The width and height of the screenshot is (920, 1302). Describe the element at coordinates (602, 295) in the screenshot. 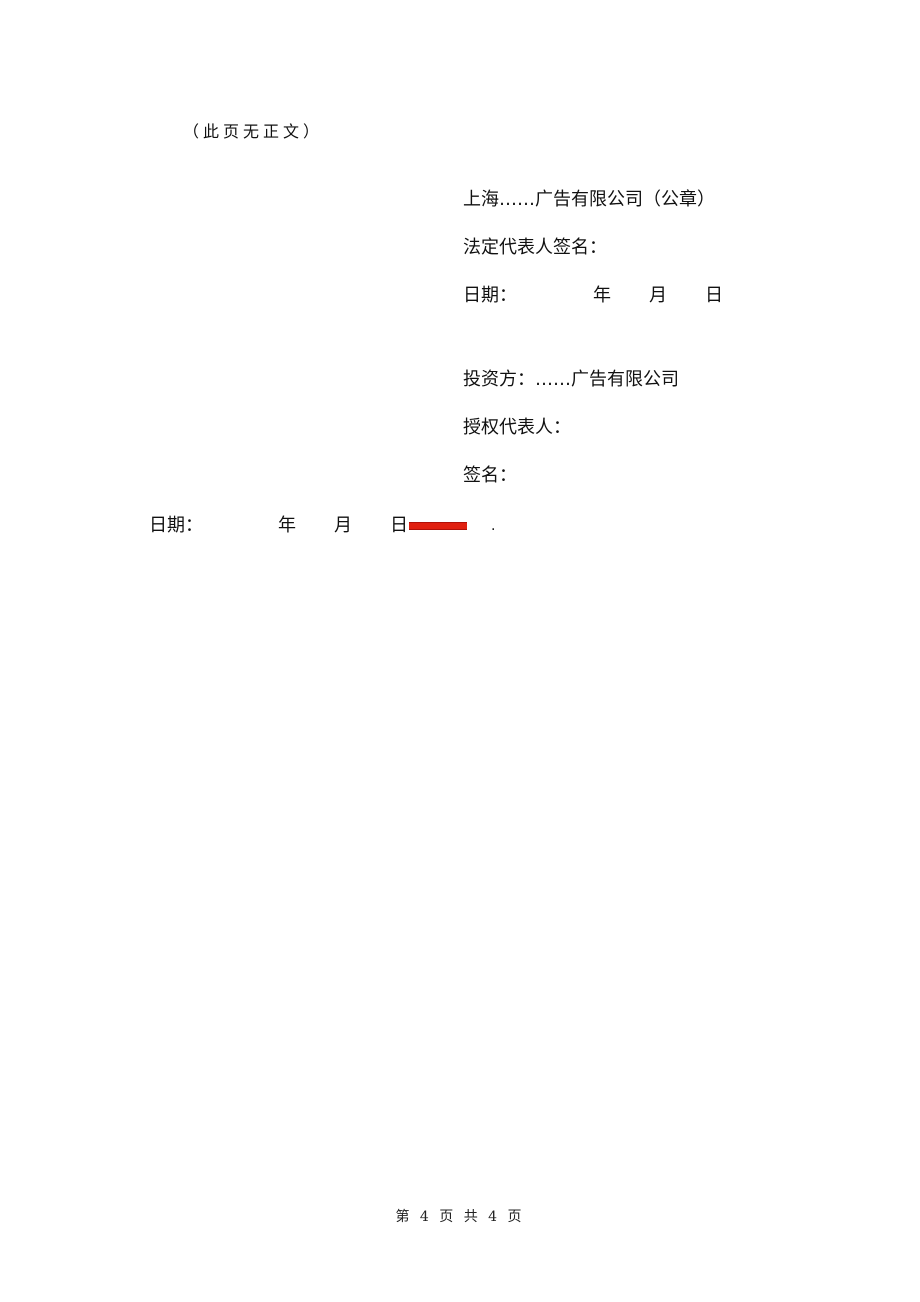

I see `party-a-year: 年` at that location.